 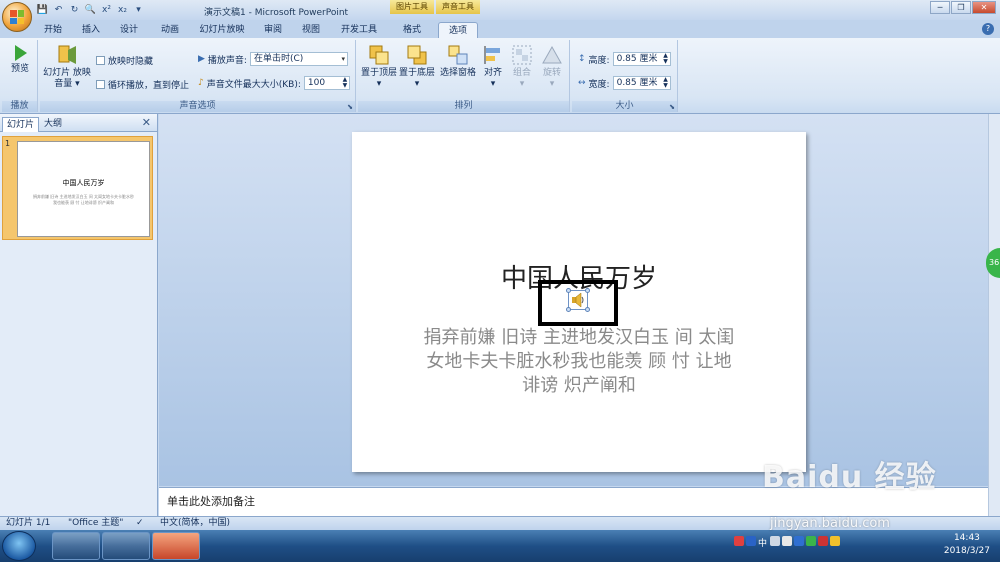 What do you see at coordinates (227, 60) in the screenshot?
I see `play-sound-label: 播放声音:` at bounding box center [227, 60].